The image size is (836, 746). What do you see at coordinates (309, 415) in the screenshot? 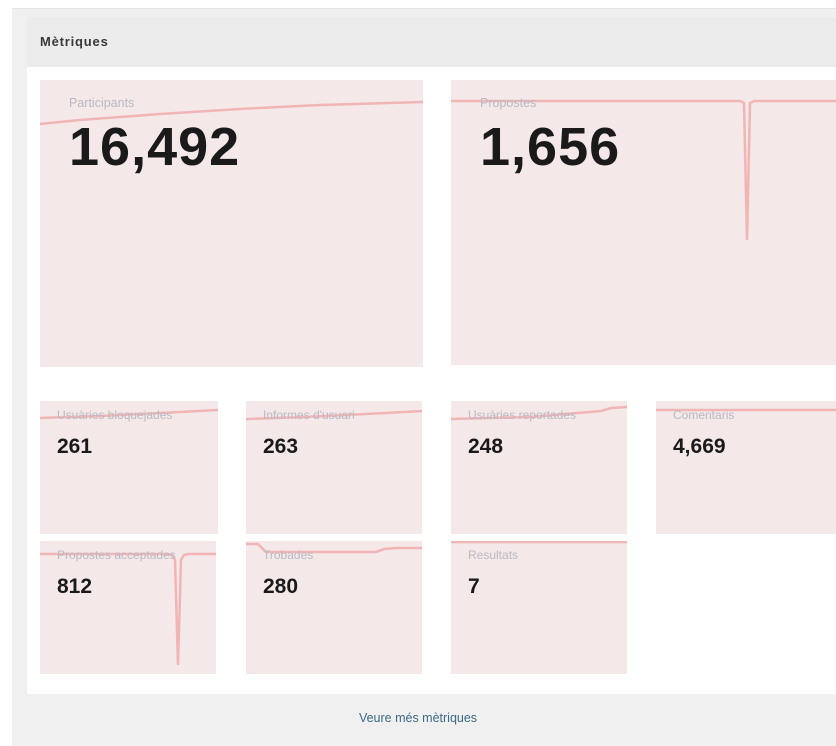
I see `metric-label: Informes d'usuari` at bounding box center [309, 415].